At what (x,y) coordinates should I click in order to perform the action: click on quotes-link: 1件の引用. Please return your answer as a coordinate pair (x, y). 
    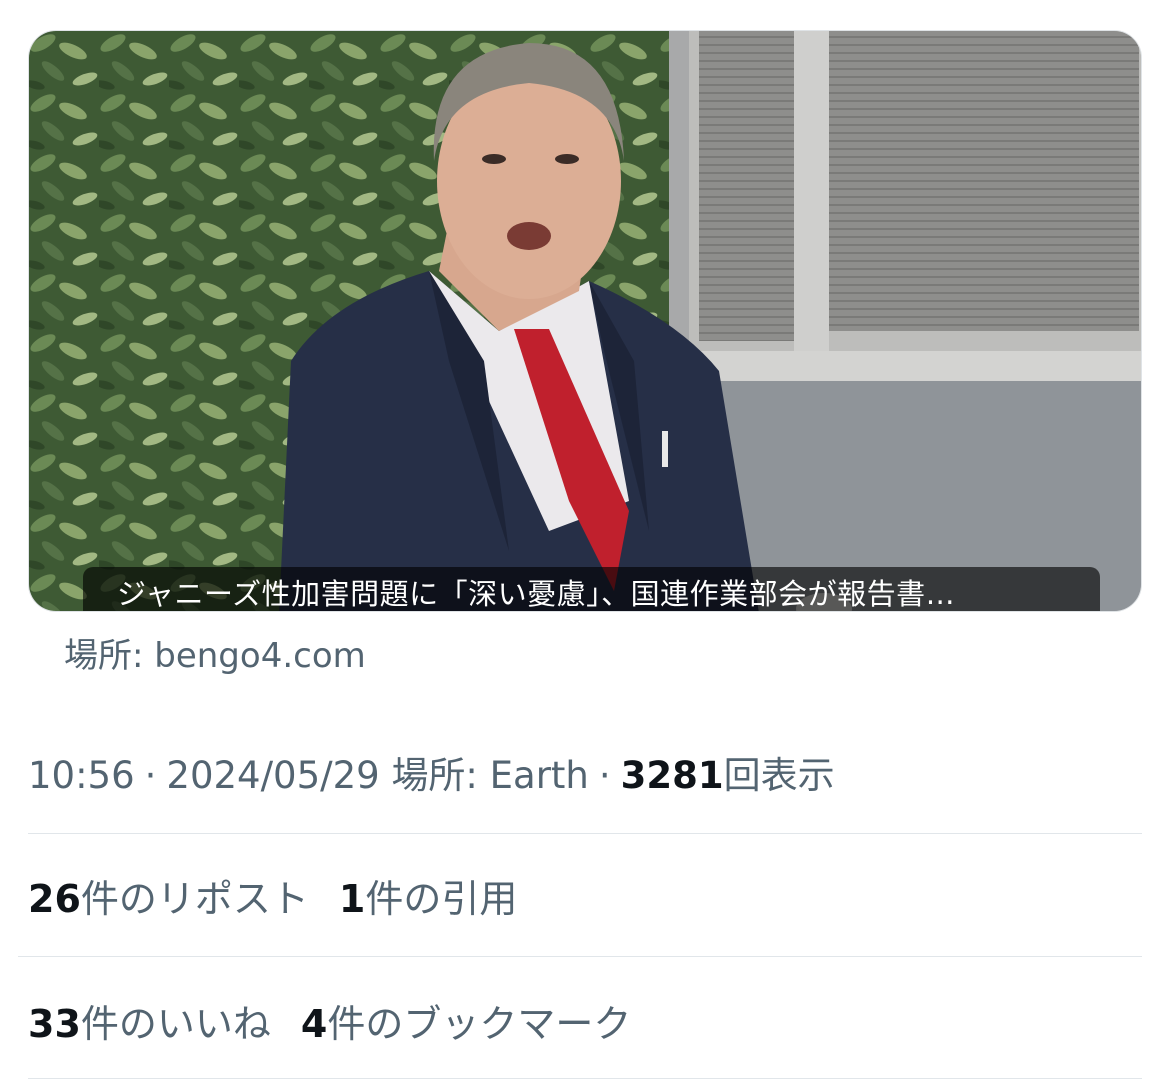
    Looking at the image, I should click on (428, 895).